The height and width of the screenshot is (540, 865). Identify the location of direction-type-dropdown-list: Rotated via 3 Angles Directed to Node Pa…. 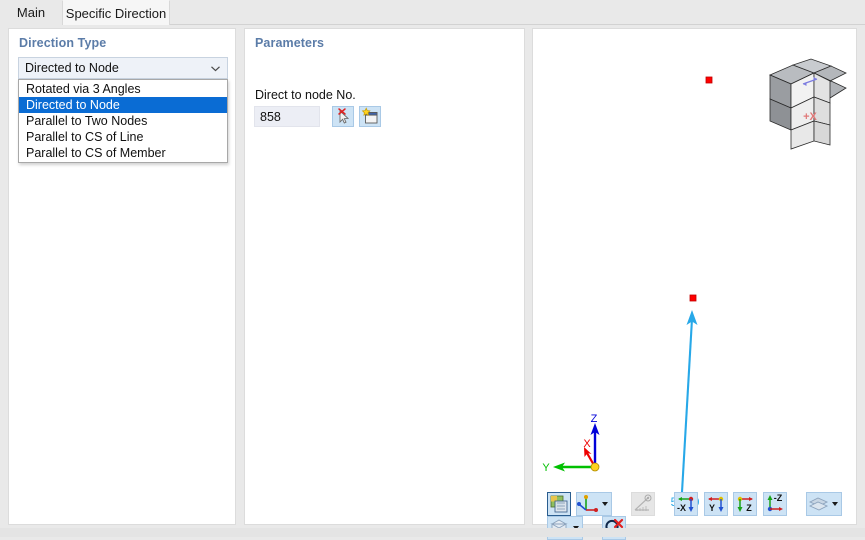
(123, 121).